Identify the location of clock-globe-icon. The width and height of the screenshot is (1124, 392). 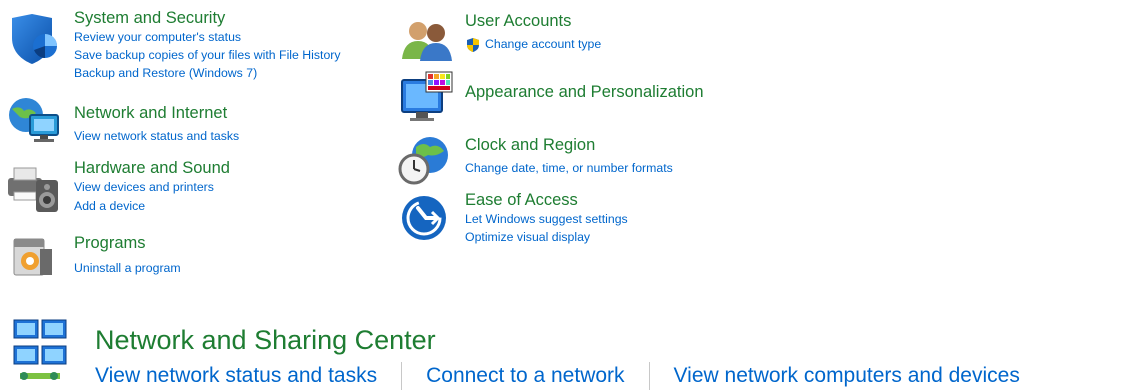
(426, 161).